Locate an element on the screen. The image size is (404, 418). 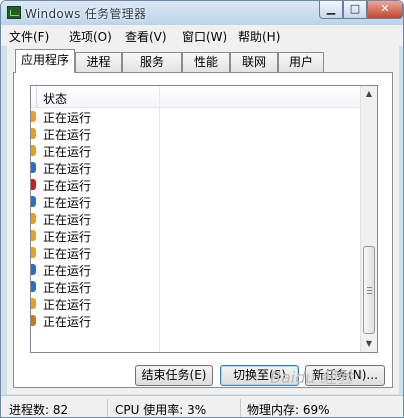
scroll-thumb is located at coordinates (369, 290).